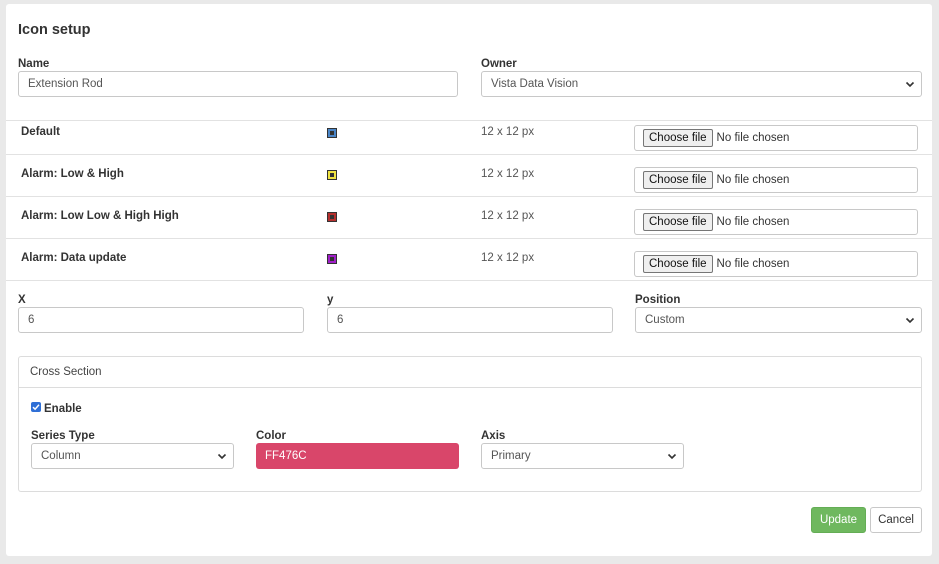 This screenshot has height=564, width=939. What do you see at coordinates (238, 84) in the screenshot?
I see `name-input: Extension Rod` at bounding box center [238, 84].